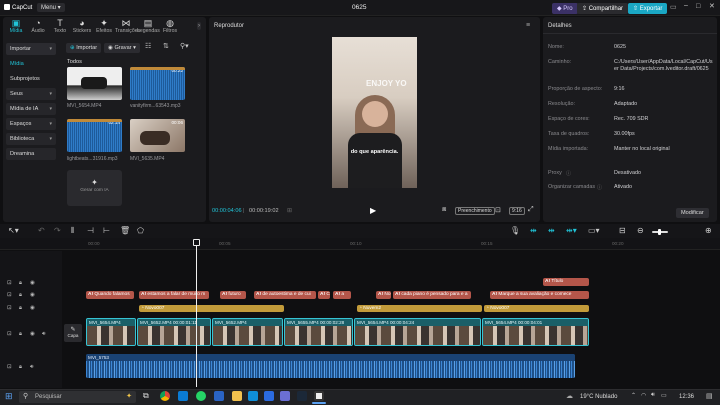  What do you see at coordinates (475, 211) in the screenshot?
I see `fill-mode-button: Preenchimento` at bounding box center [475, 211].